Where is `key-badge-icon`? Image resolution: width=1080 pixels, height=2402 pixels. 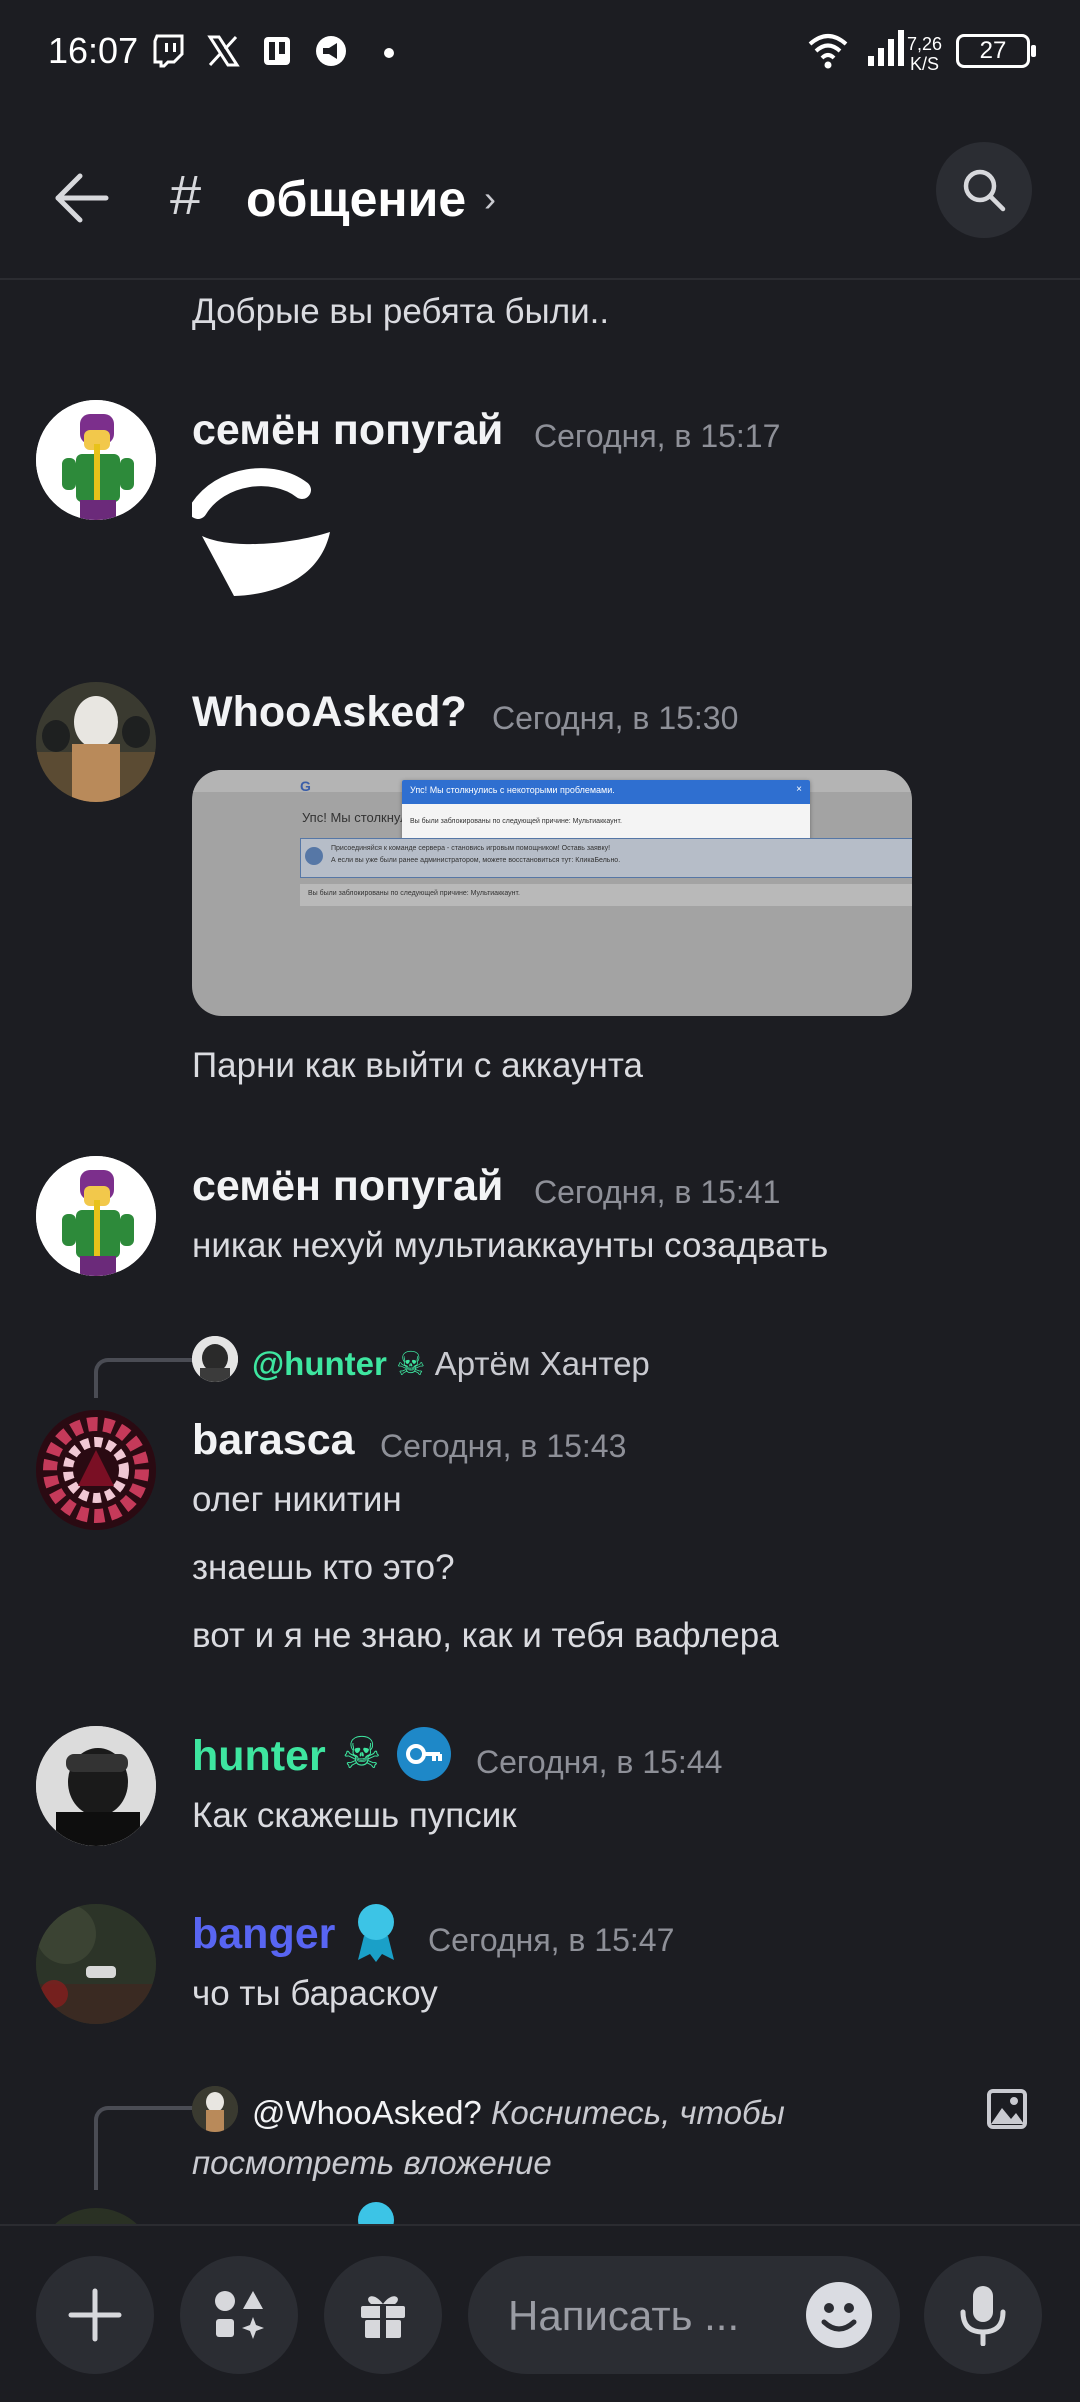
key-badge-icon is located at coordinates (424, 1754).